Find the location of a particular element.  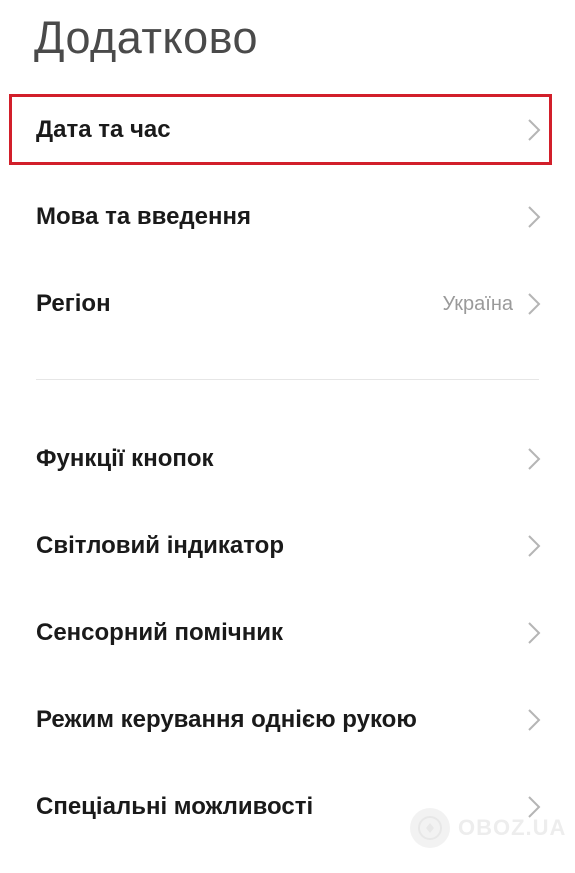

watermark: OBOZ.UA is located at coordinates (488, 828).